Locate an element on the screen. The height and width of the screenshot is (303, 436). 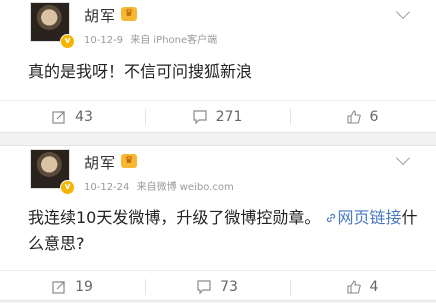
web-link: 网页链接 is located at coordinates (363, 217).